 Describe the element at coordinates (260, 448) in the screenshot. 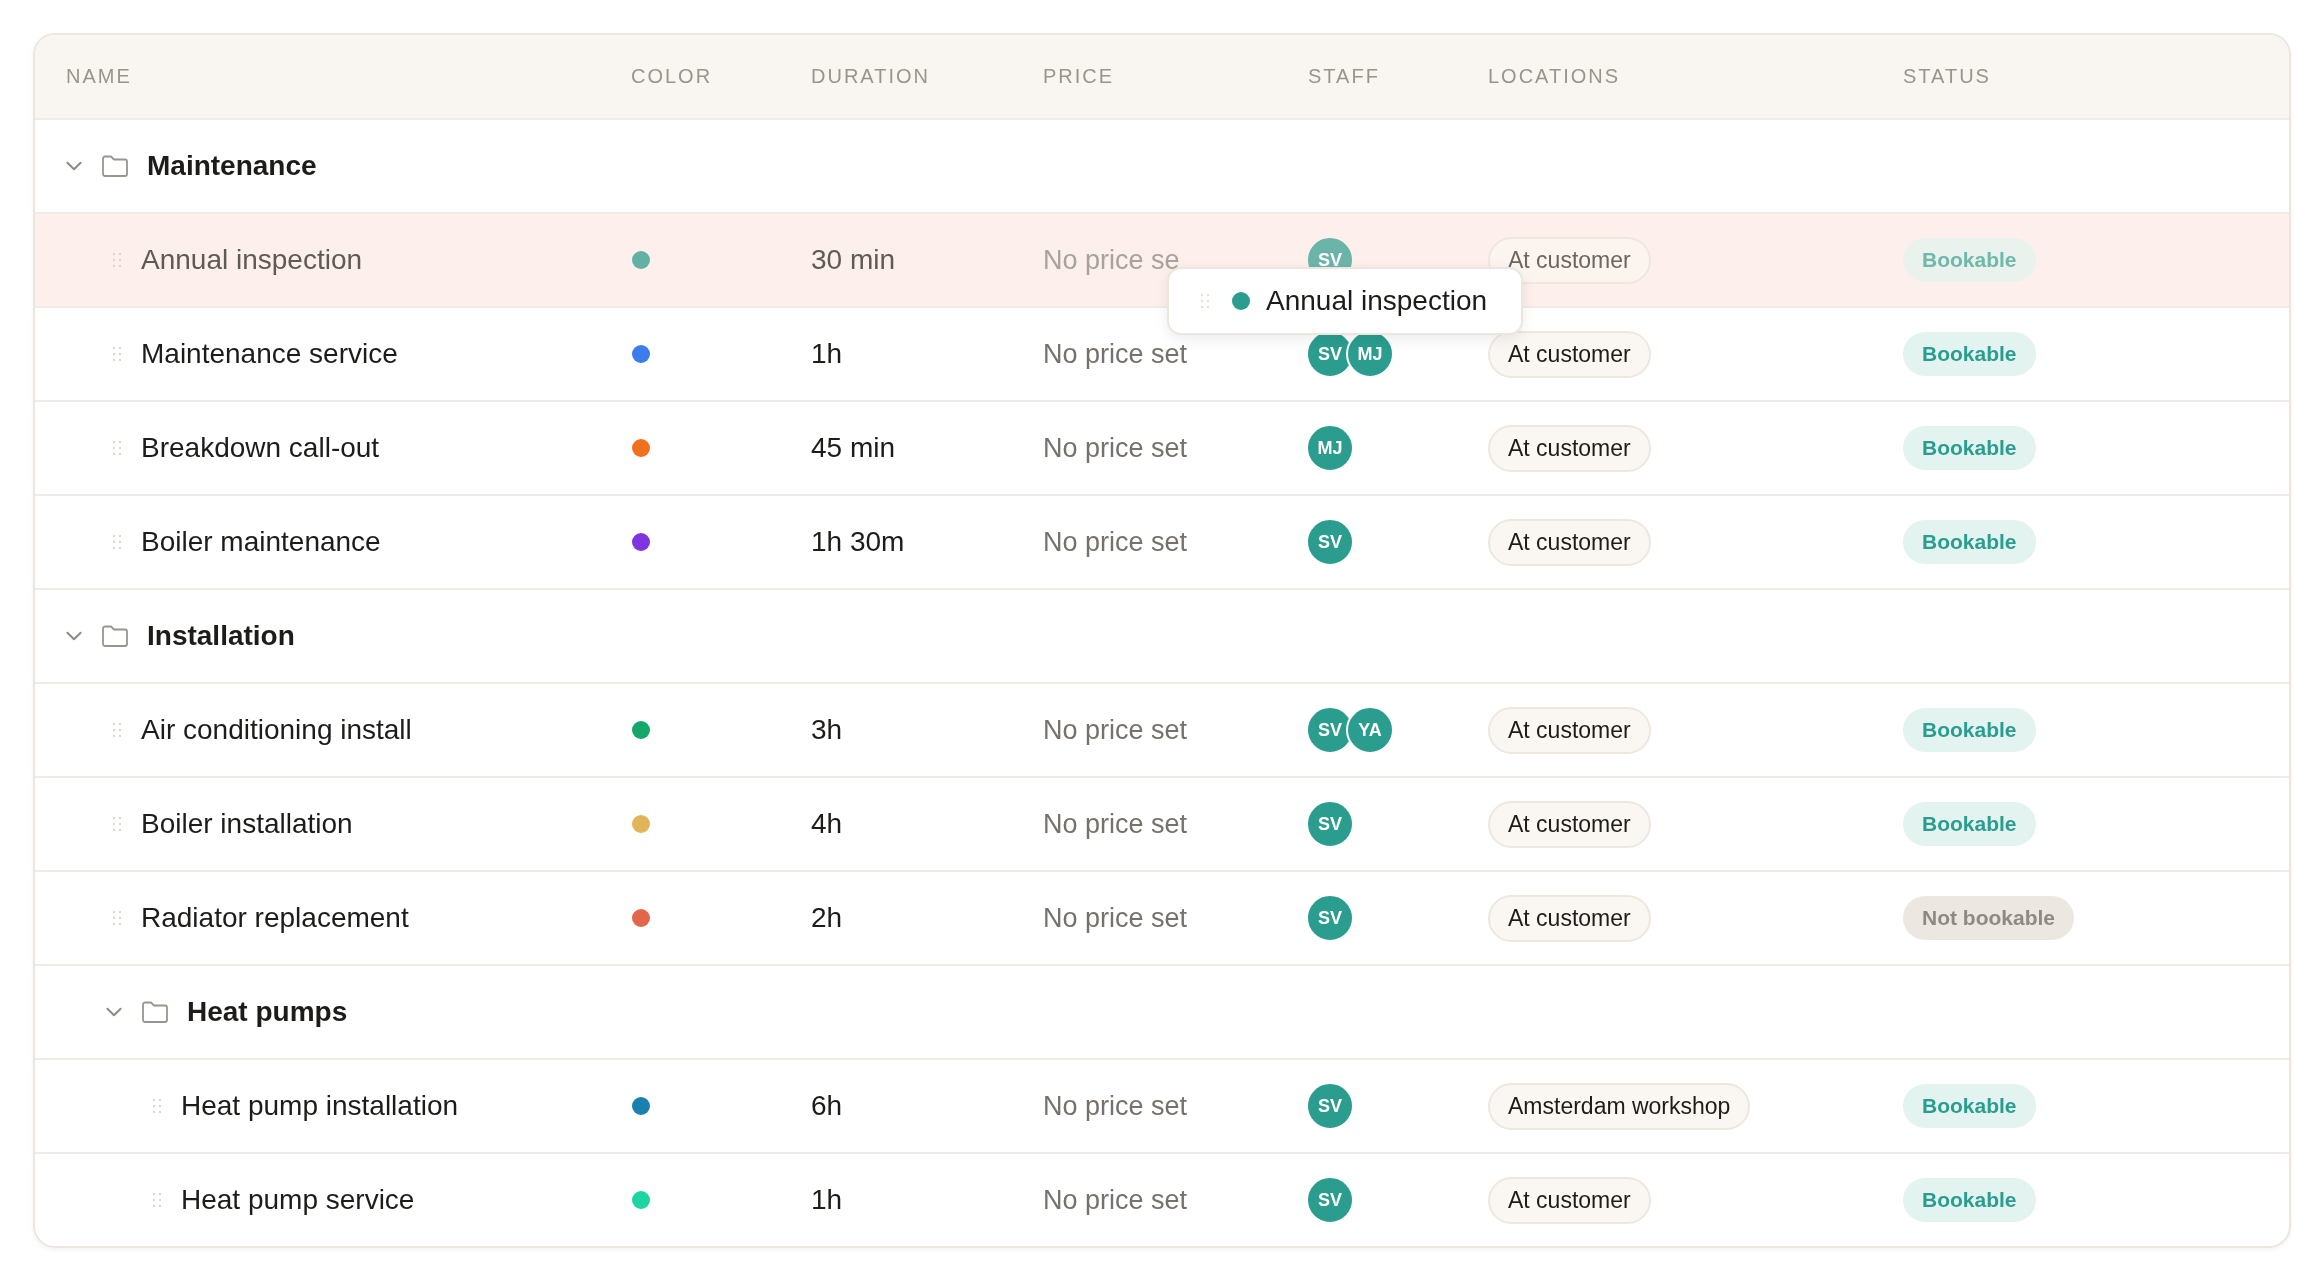

I see `service-name: Breakdown call-out` at that location.